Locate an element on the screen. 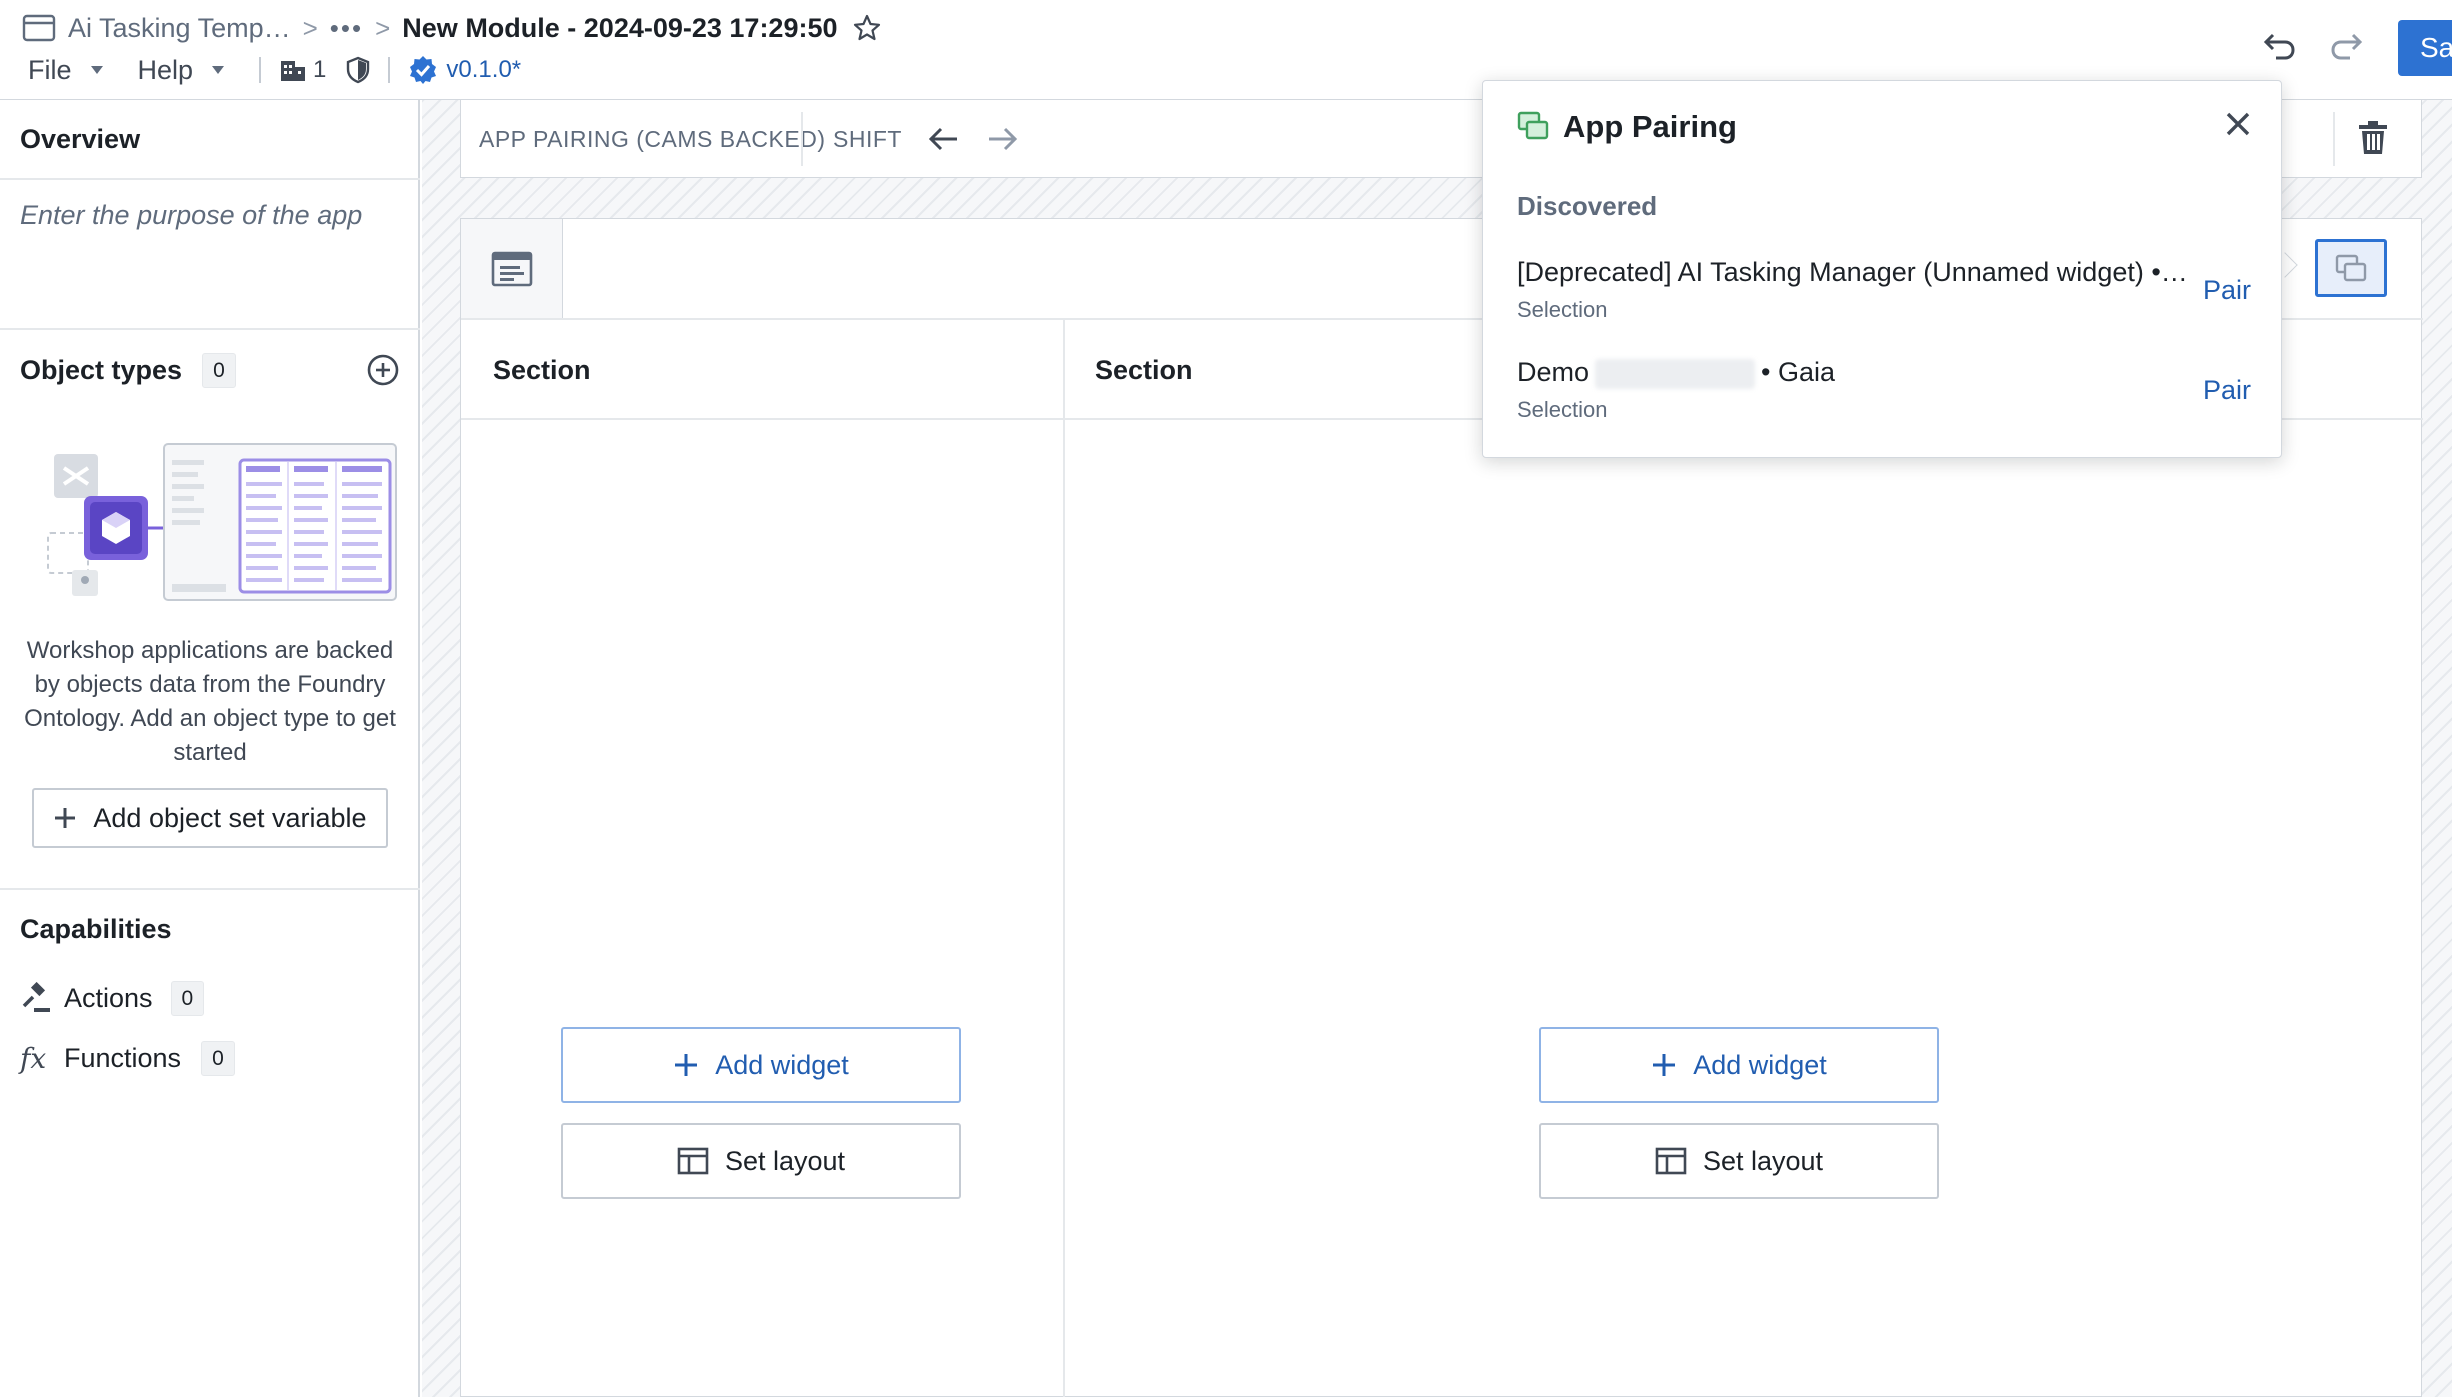 The height and width of the screenshot is (1397, 2452). header-actions: Sa is located at coordinates (2355, 48).